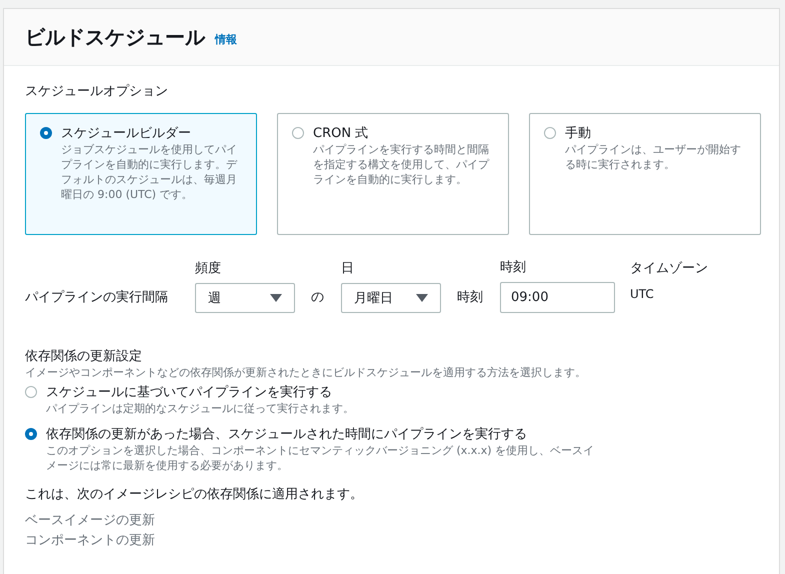 The image size is (785, 574). I want to click on field-label: パイプラインの実行間隔, so click(97, 298).